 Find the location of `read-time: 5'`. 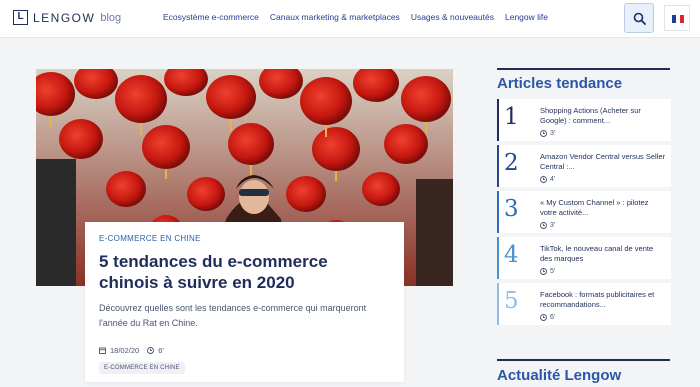

read-time: 5' is located at coordinates (553, 271).